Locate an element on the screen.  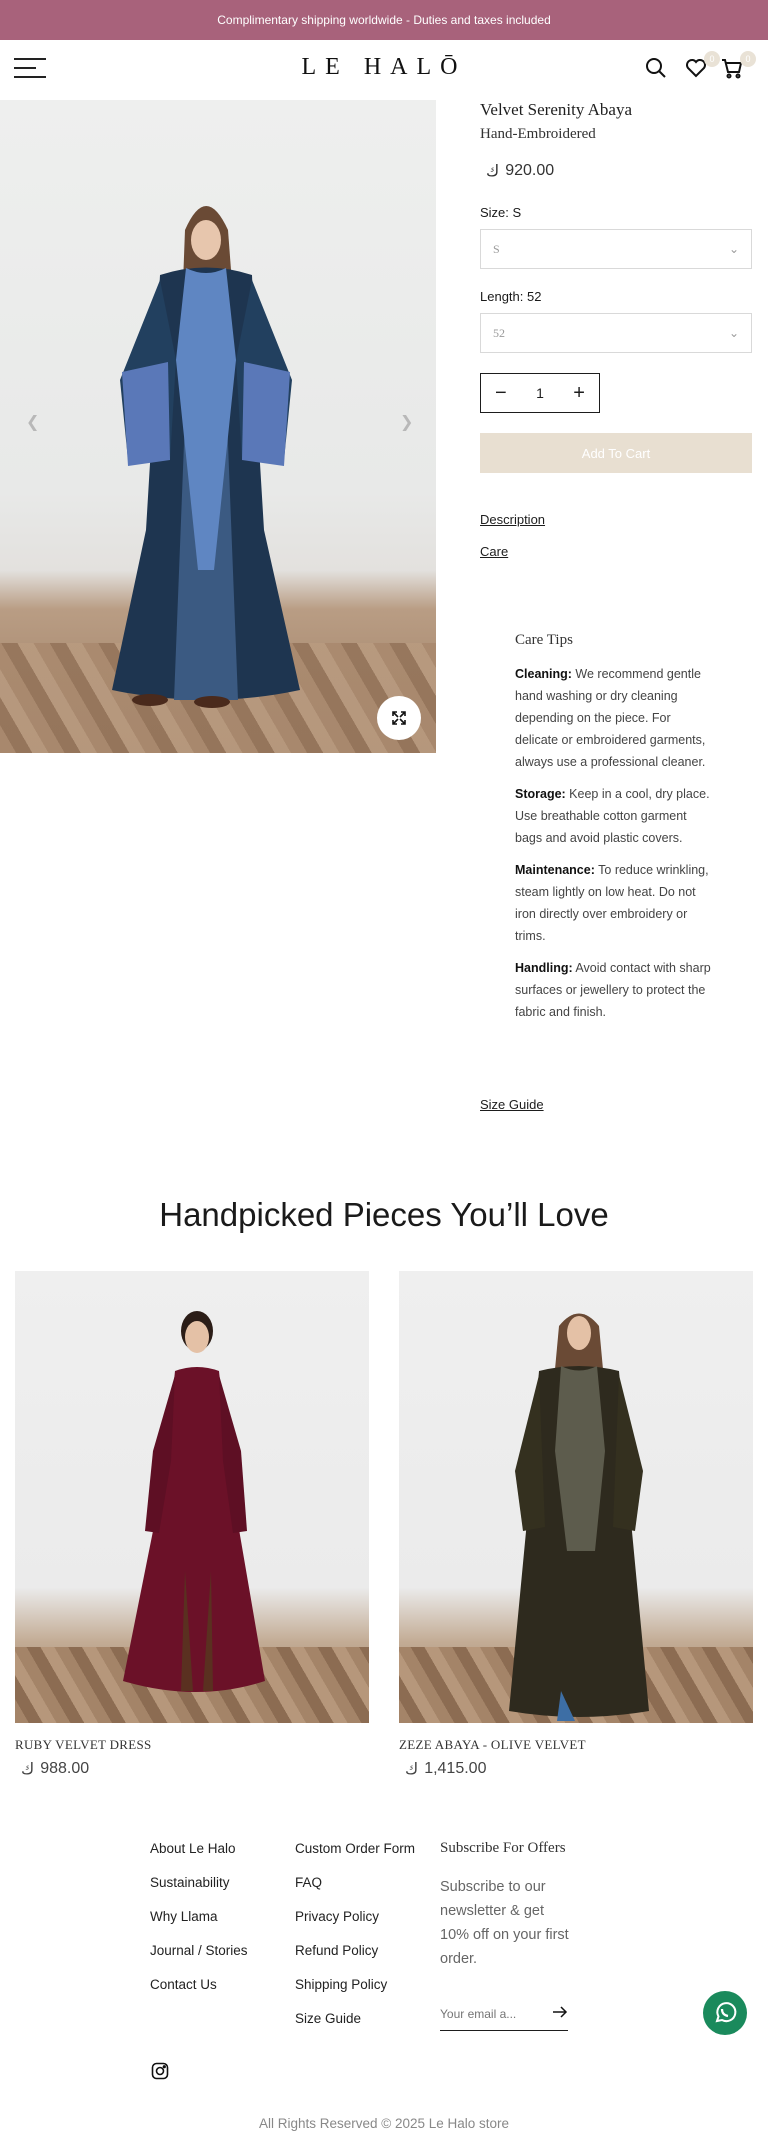
product-image-model is located at coordinates (206, 457).